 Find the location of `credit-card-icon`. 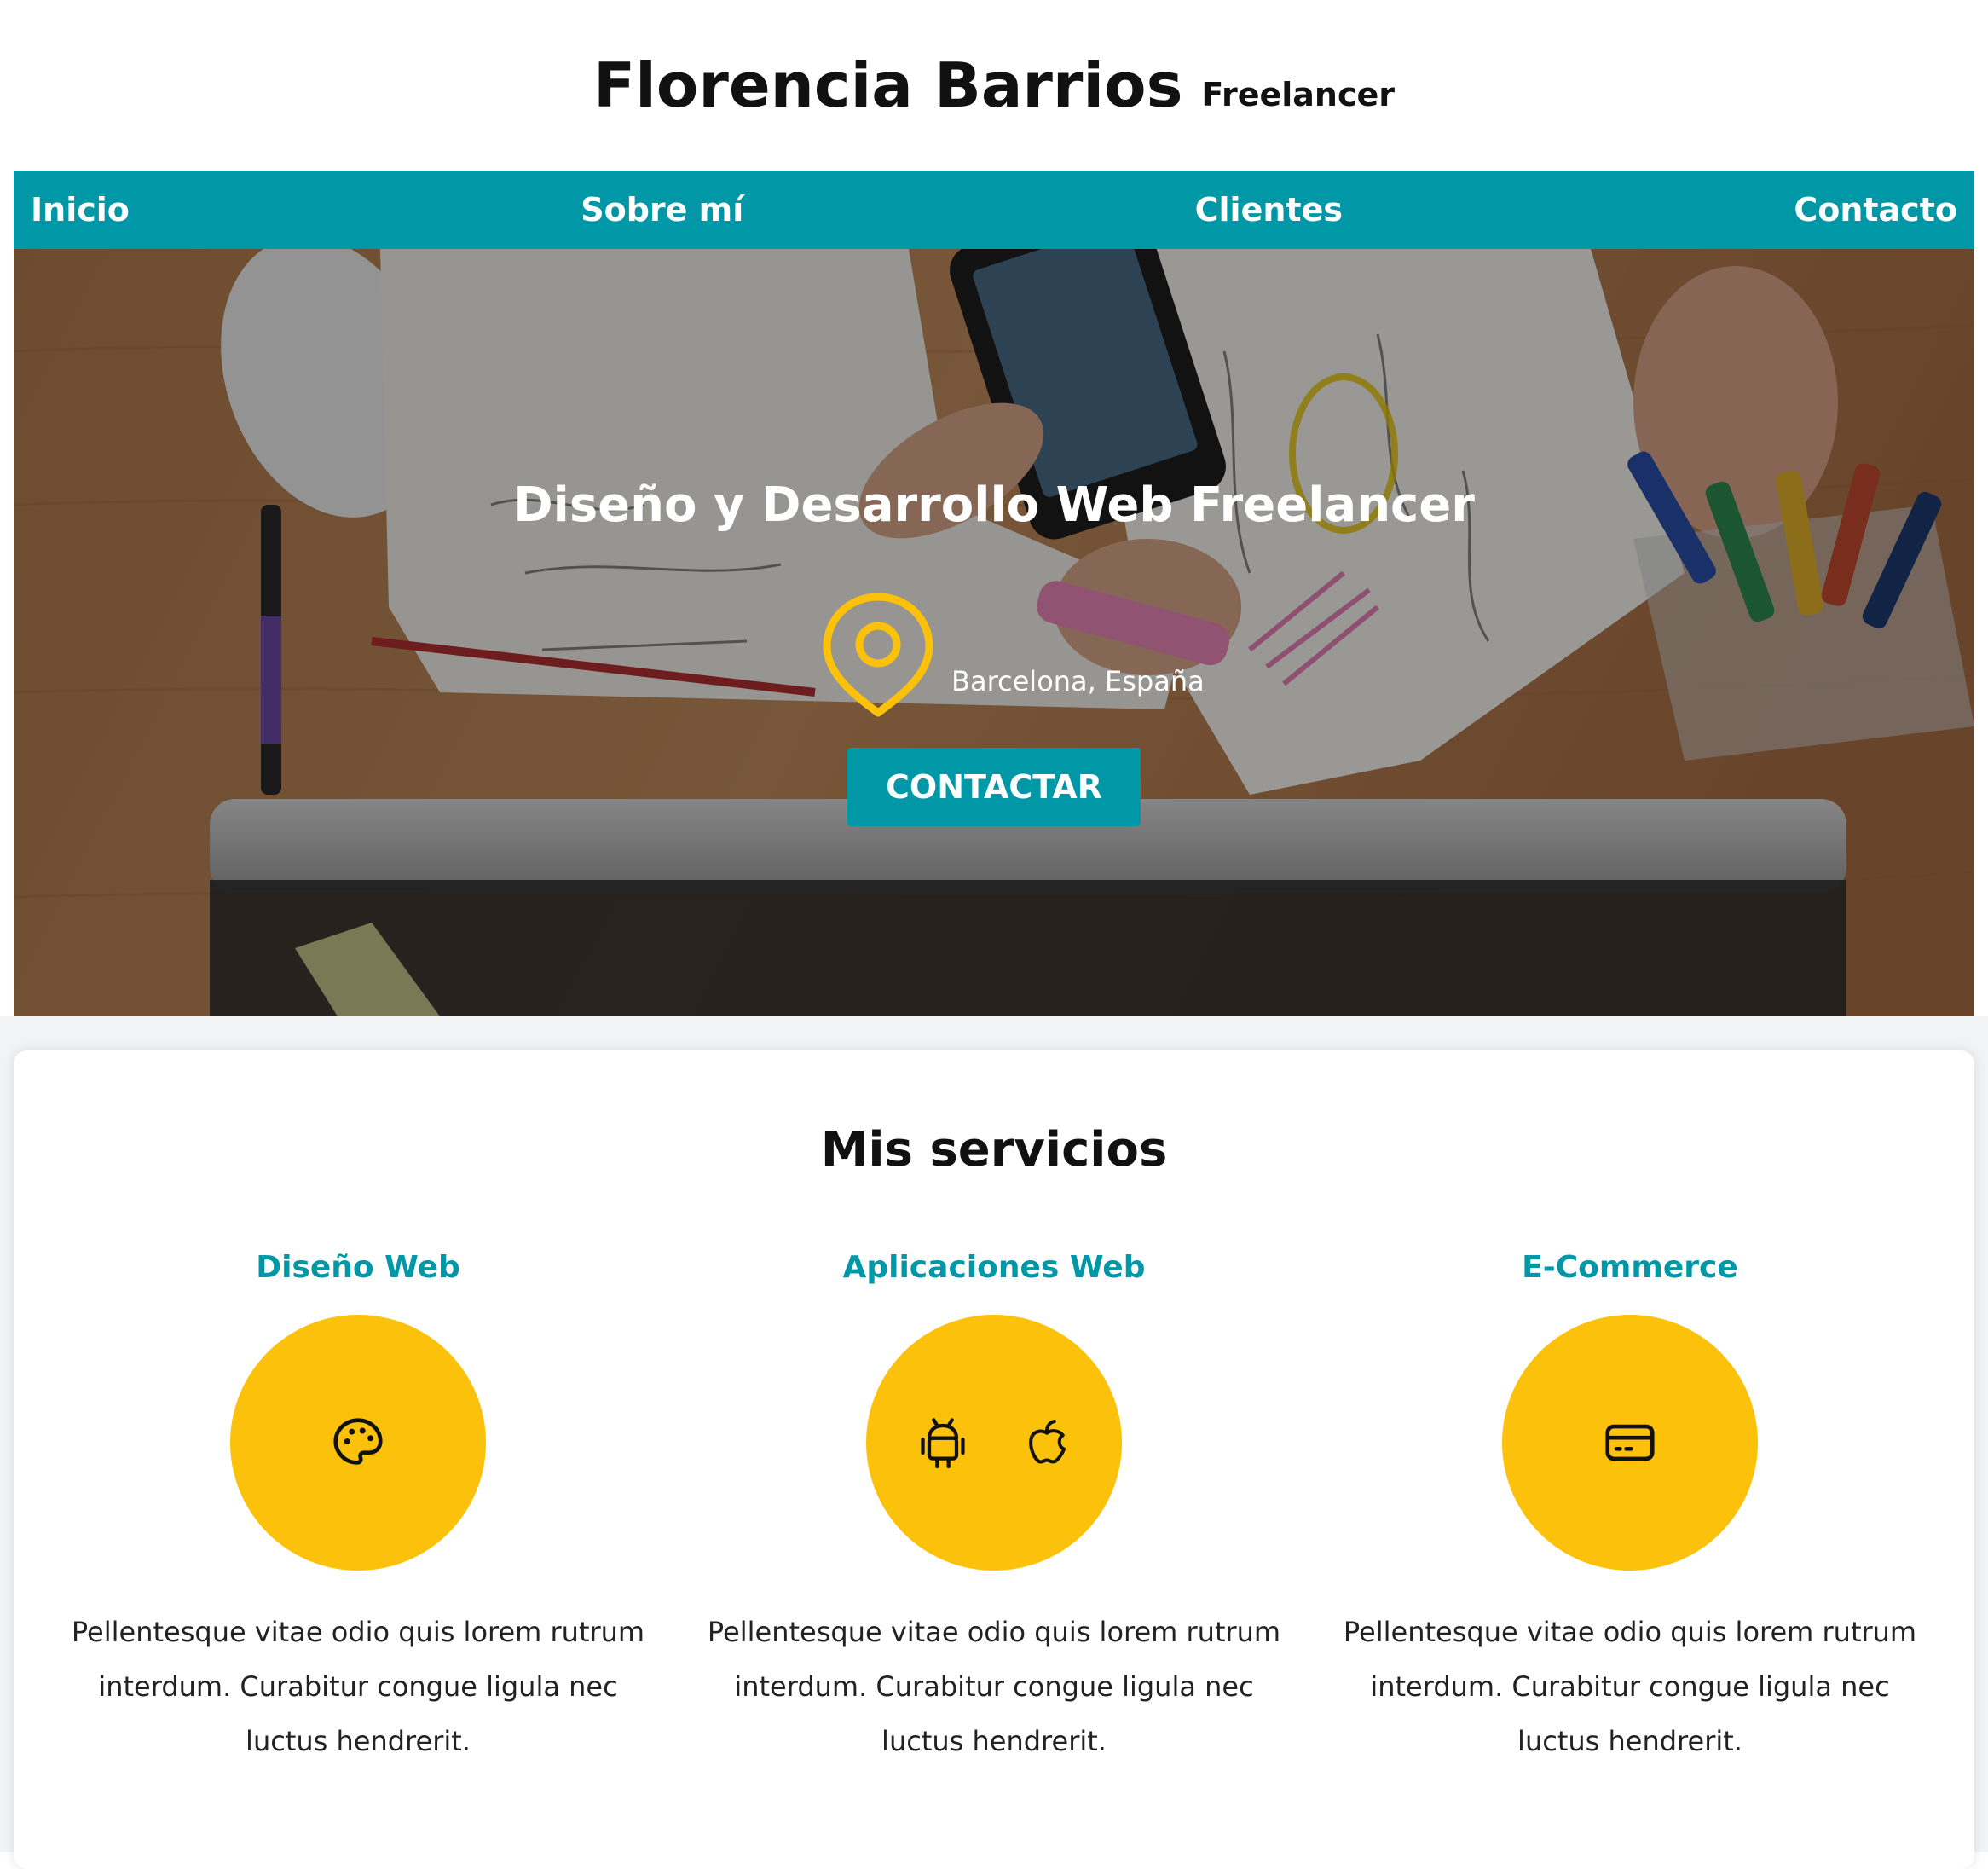

credit-card-icon is located at coordinates (1630, 1443).